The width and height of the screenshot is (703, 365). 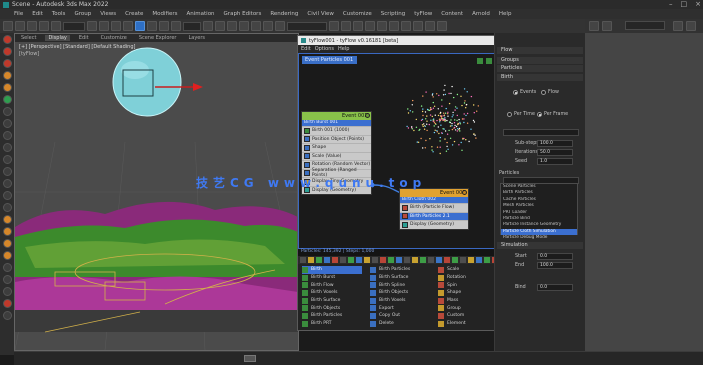 I want to click on scene-tab: Customize, so click(x=114, y=38).